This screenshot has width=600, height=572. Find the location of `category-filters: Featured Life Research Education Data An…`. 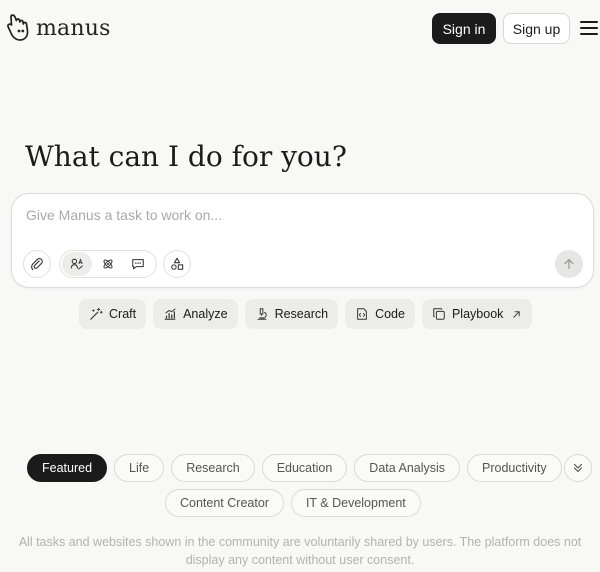

category-filters: Featured Life Research Education Data An… is located at coordinates (298, 468).